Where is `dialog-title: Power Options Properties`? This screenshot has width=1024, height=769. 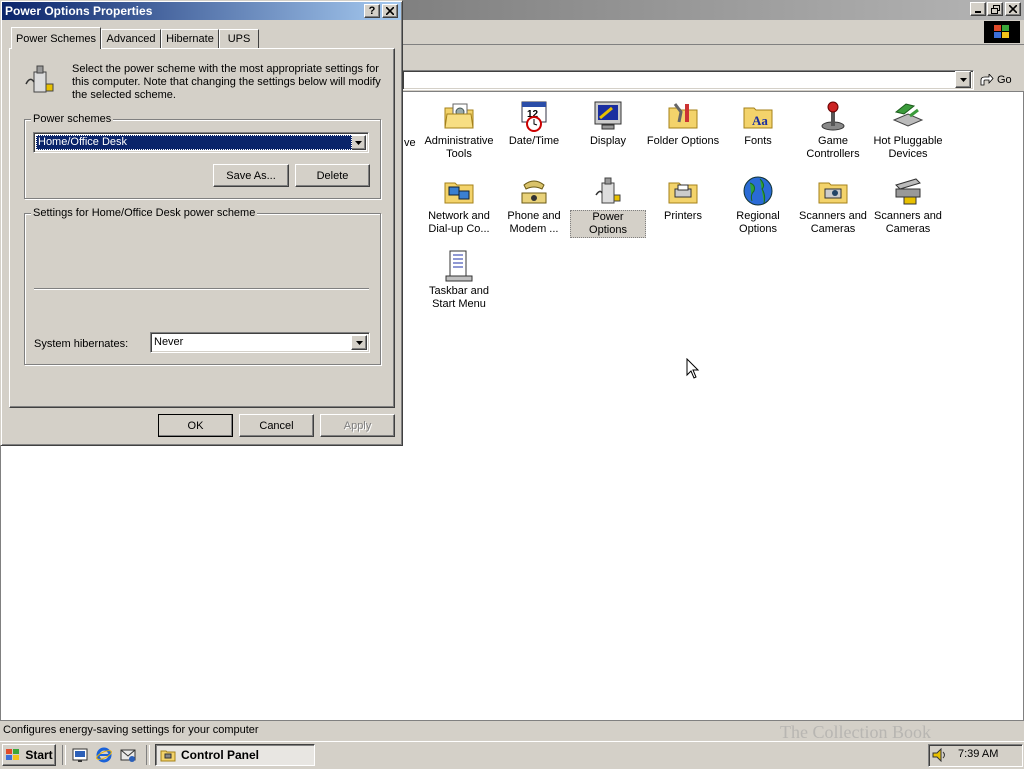
dialog-title: Power Options Properties is located at coordinates (79, 11).